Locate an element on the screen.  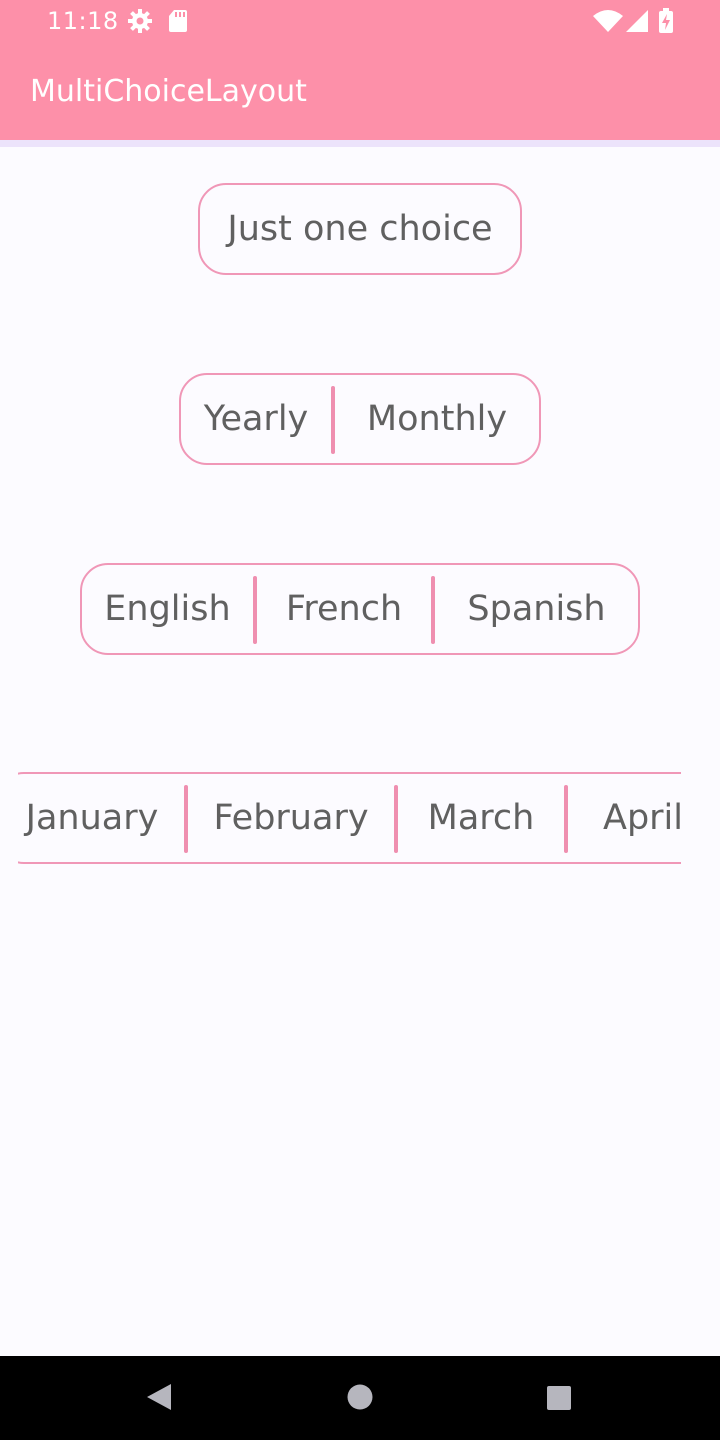
choice-january: January is located at coordinates (92, 818).